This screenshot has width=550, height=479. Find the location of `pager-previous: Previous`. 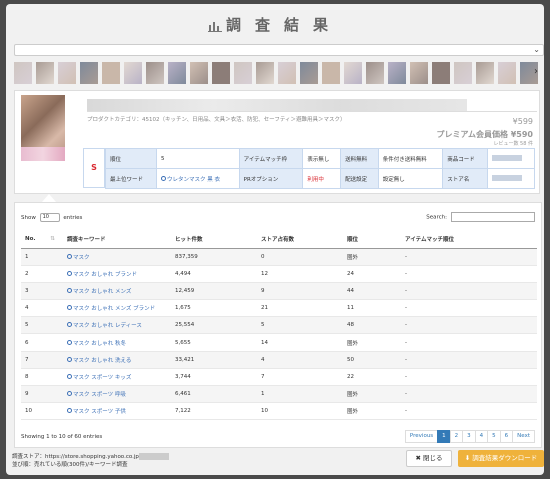

pager-previous: Previous is located at coordinates (421, 436).